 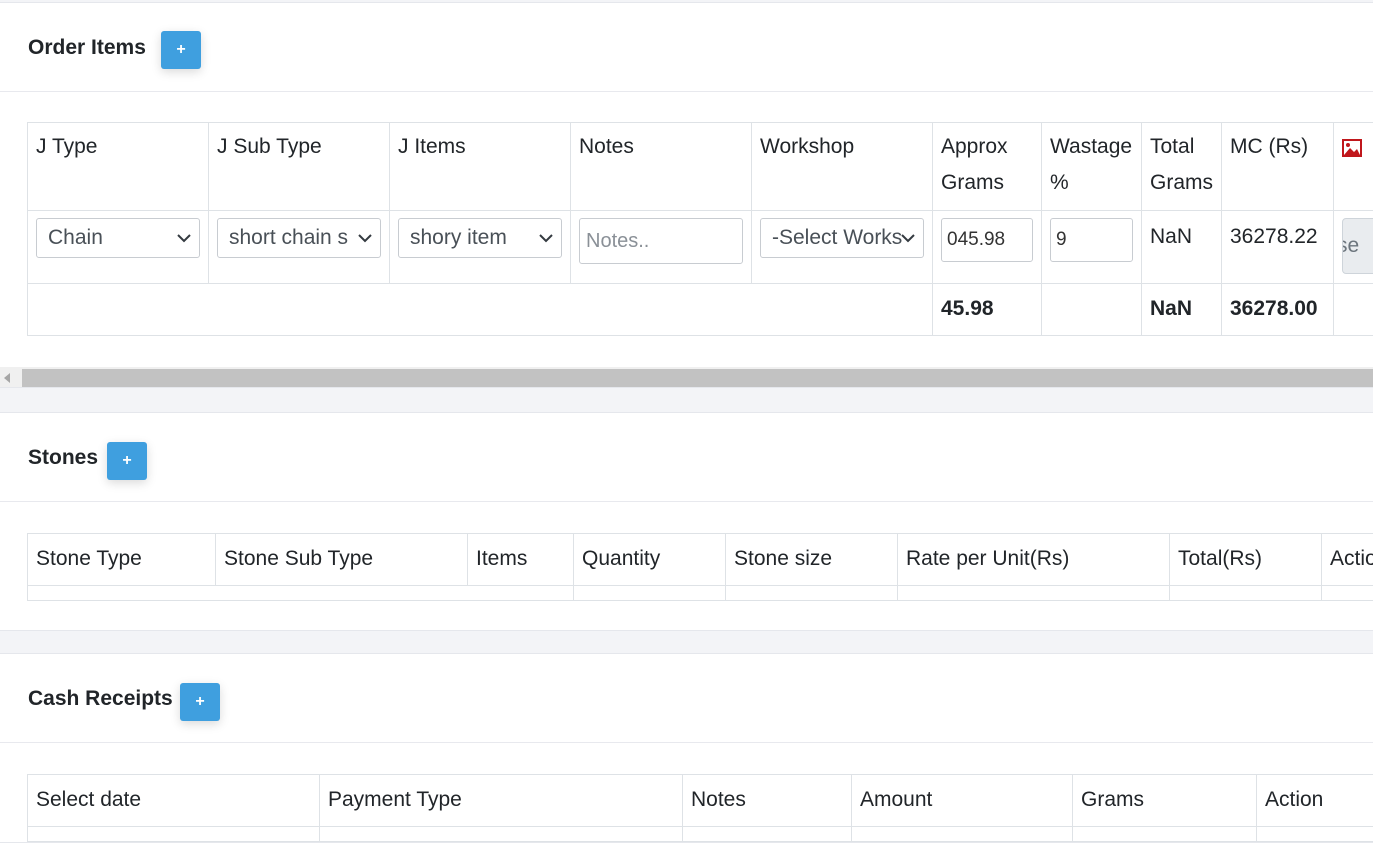 I want to click on col-header-quantity: Quantity, so click(x=650, y=560).